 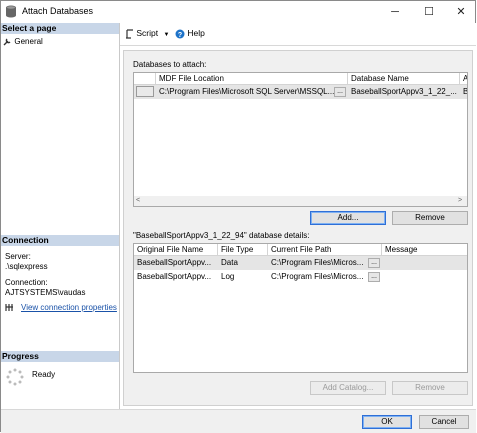 What do you see at coordinates (145, 91) in the screenshot?
I see `row-selector` at bounding box center [145, 91].